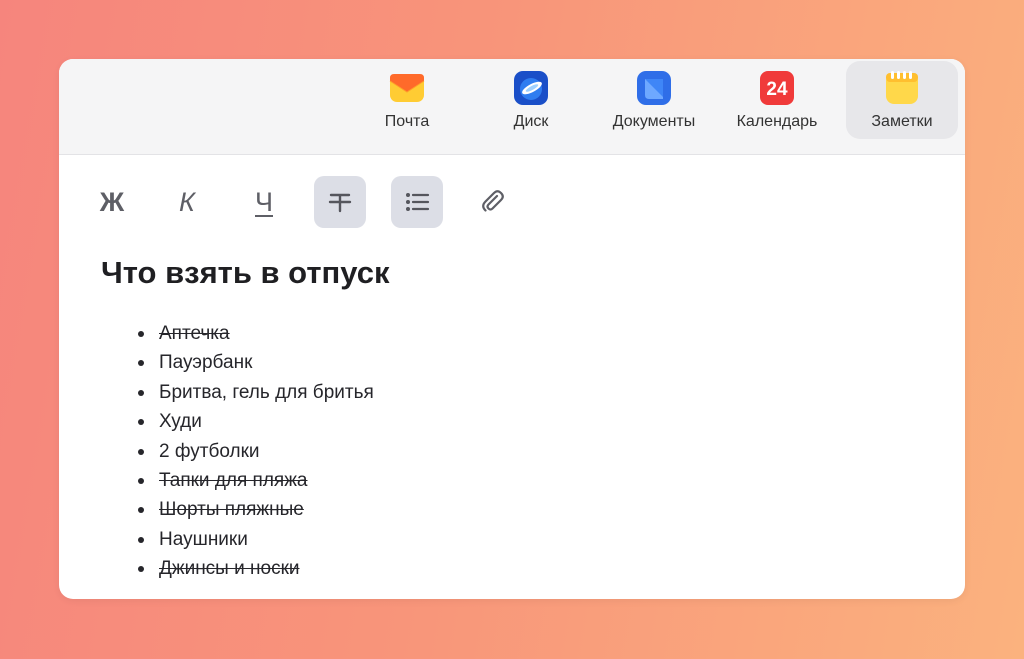 The height and width of the screenshot is (659, 1024). I want to click on strikethrough-icon, so click(340, 203).